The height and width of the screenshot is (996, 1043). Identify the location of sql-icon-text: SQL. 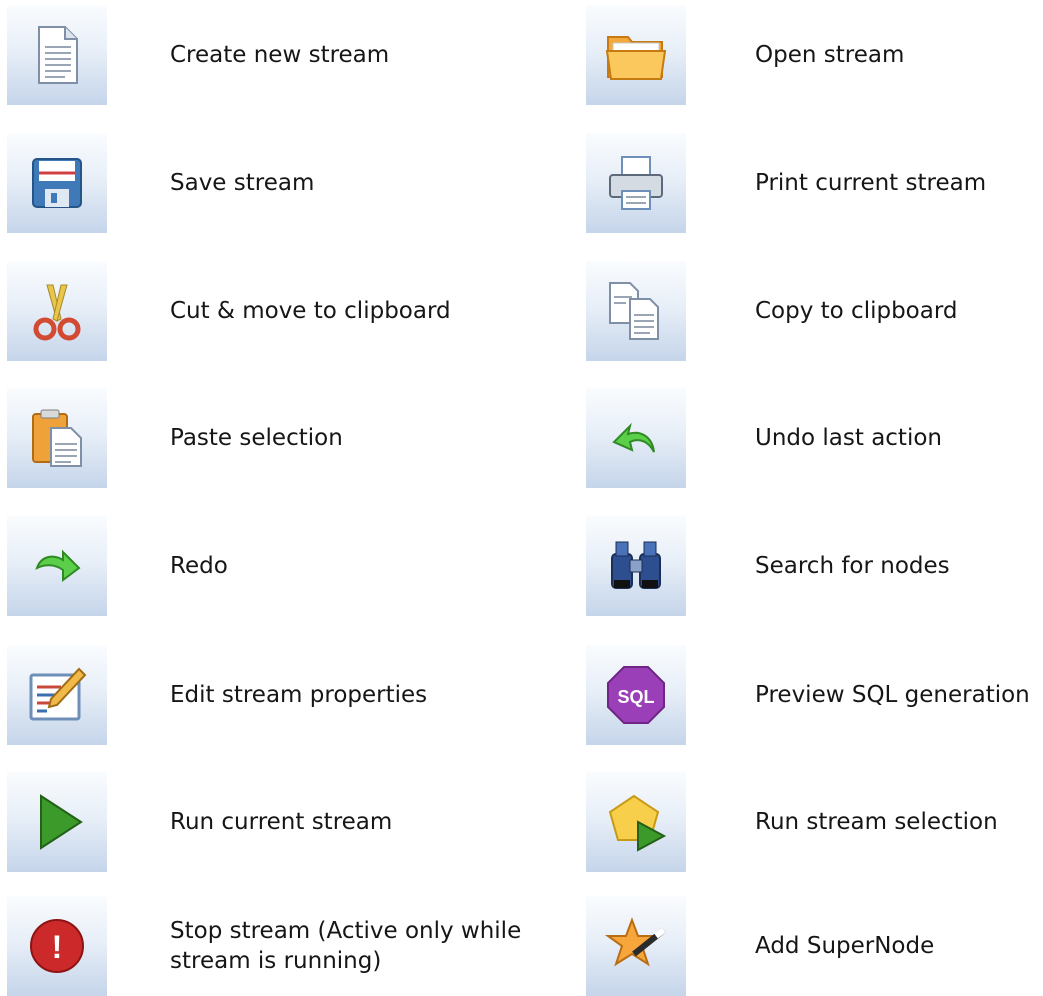
(635, 697).